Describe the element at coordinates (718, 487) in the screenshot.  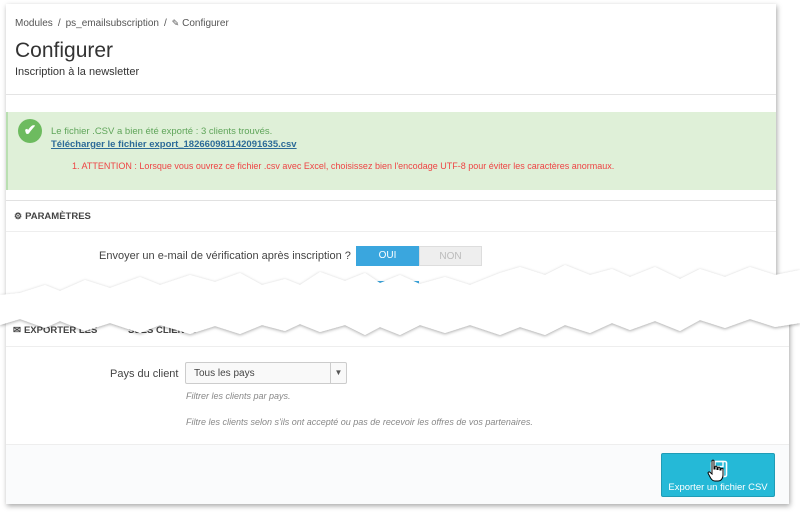
I see `export-button-label: Exporter un fichier CSV` at that location.